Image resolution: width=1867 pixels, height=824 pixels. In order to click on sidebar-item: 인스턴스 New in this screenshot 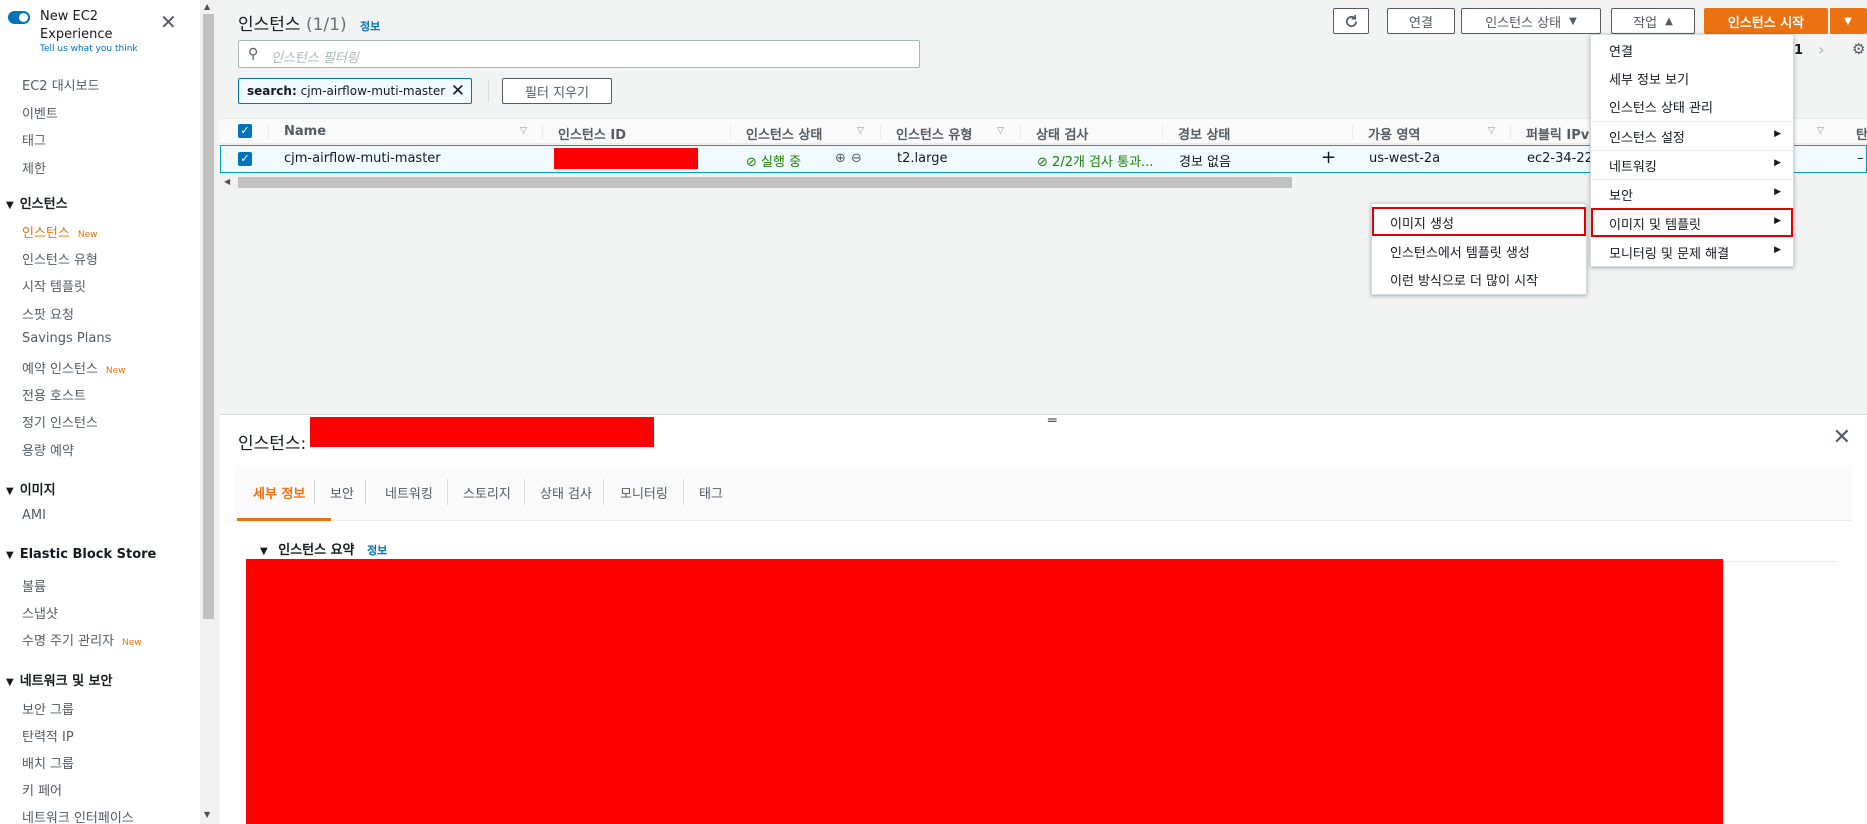, I will do `click(59, 231)`.